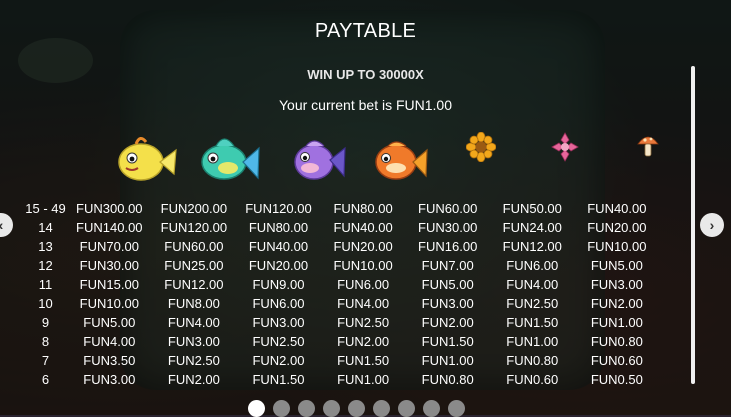 The width and height of the screenshot is (731, 417). Describe the element at coordinates (320, 160) in the screenshot. I see `purple-fish-icon` at that location.